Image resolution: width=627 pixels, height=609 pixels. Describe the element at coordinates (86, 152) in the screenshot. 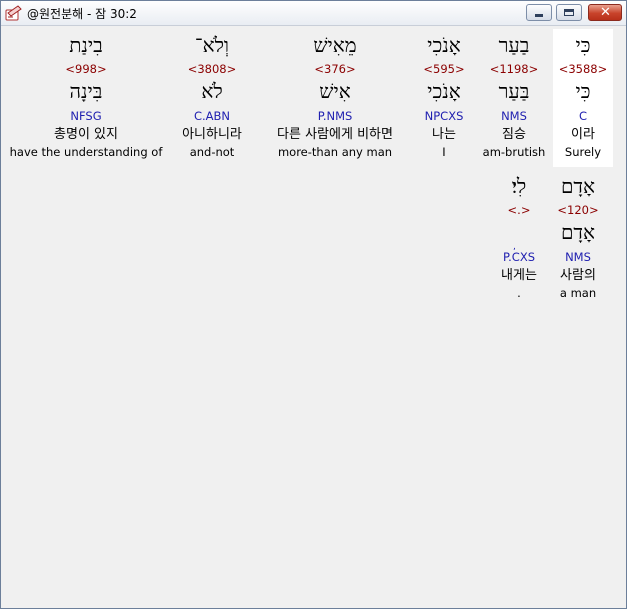

I see `english-gloss: have the understanding of` at that location.